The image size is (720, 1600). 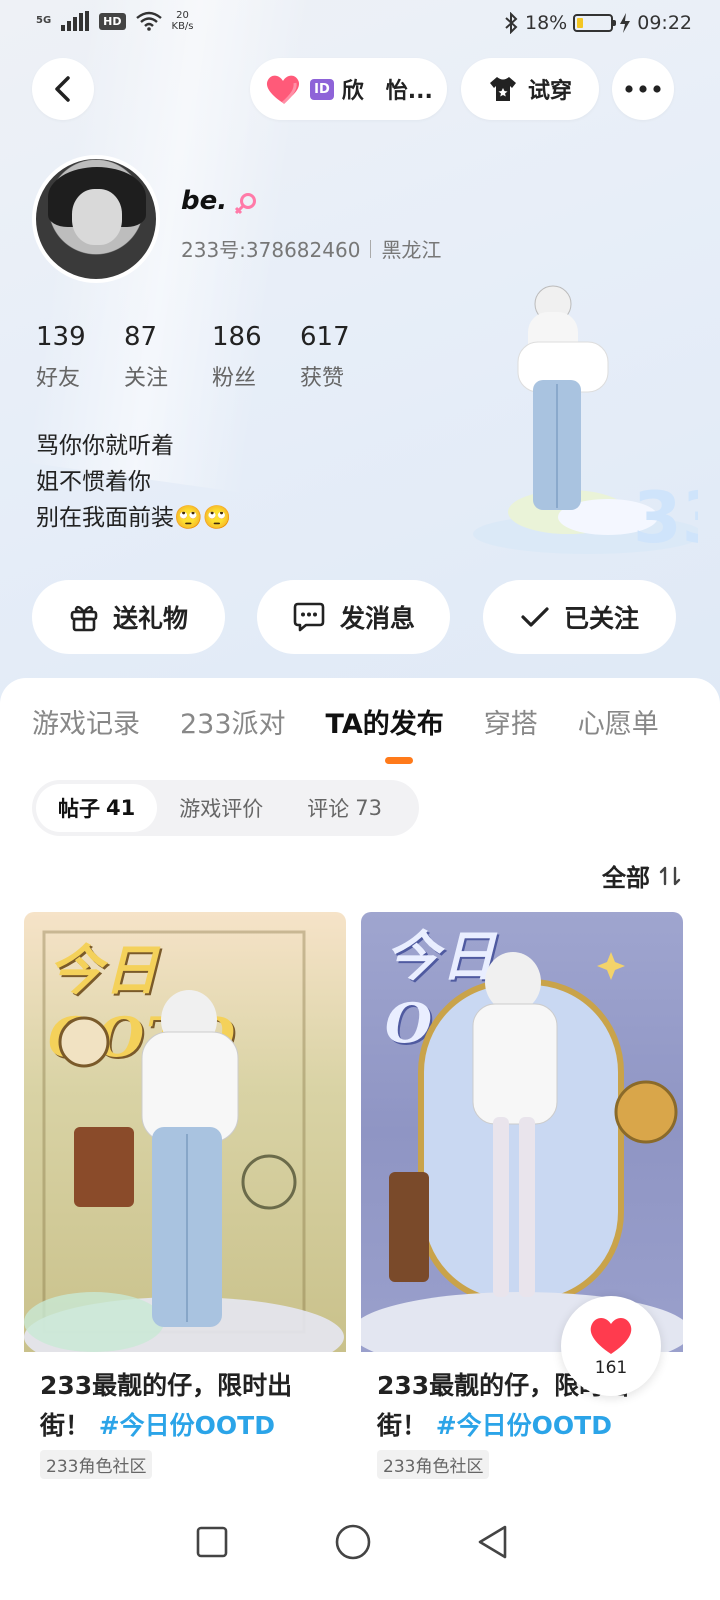 I want to click on wifi-icon, so click(x=148, y=21).